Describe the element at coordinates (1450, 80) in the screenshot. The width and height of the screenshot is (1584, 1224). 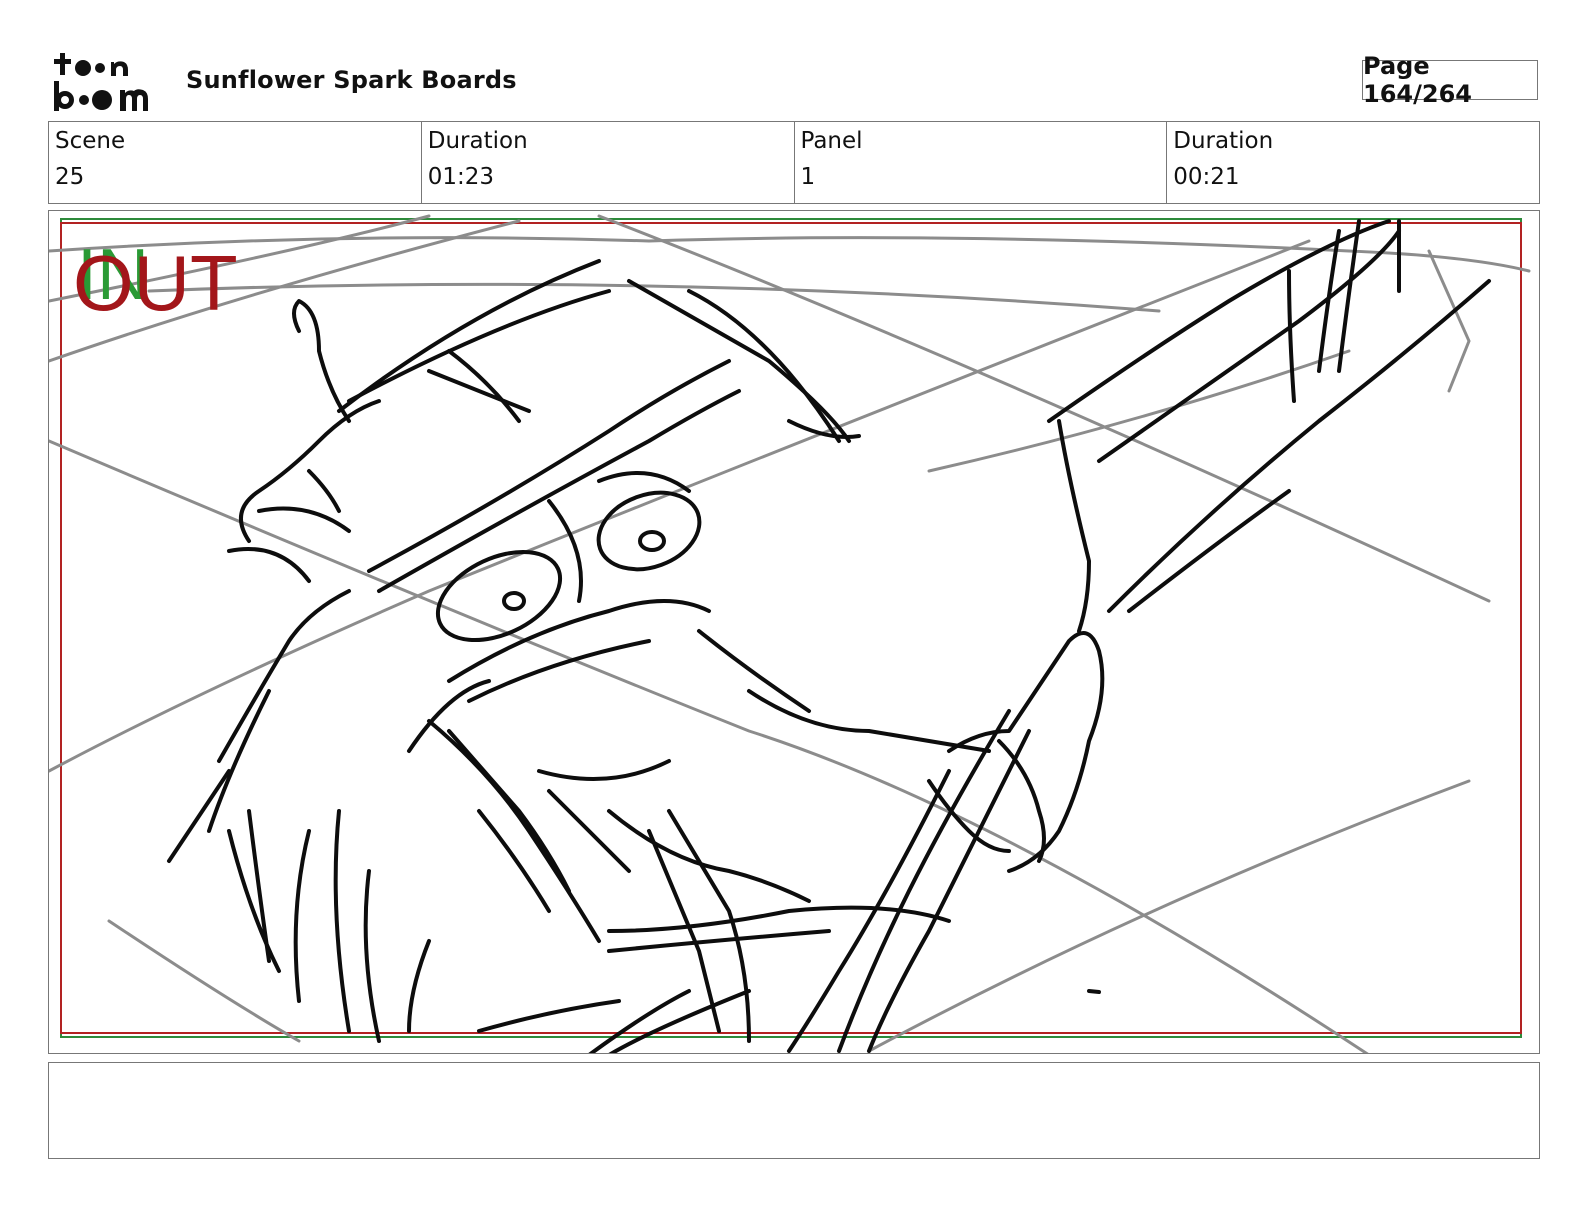
I see `page-number: Page 164/264` at that location.